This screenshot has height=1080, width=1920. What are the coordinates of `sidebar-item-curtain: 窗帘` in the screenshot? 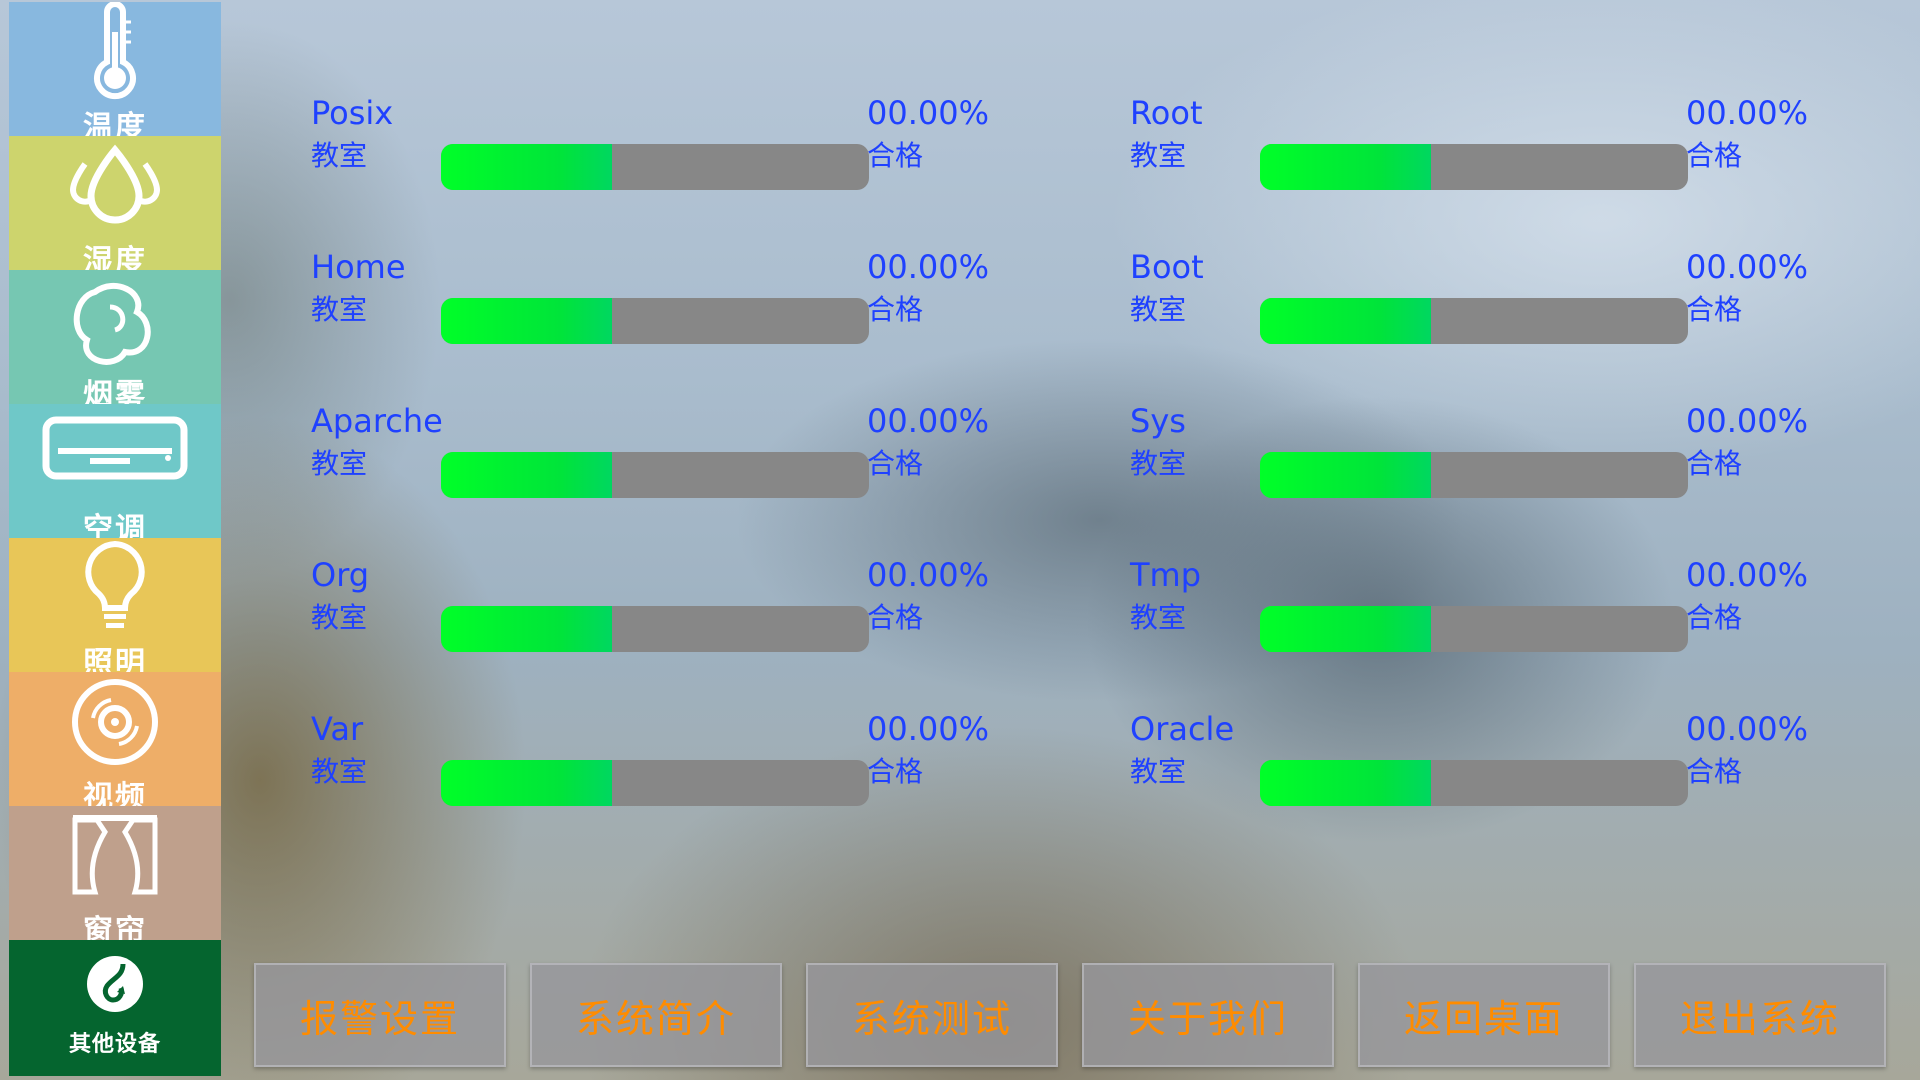 It's located at (115, 873).